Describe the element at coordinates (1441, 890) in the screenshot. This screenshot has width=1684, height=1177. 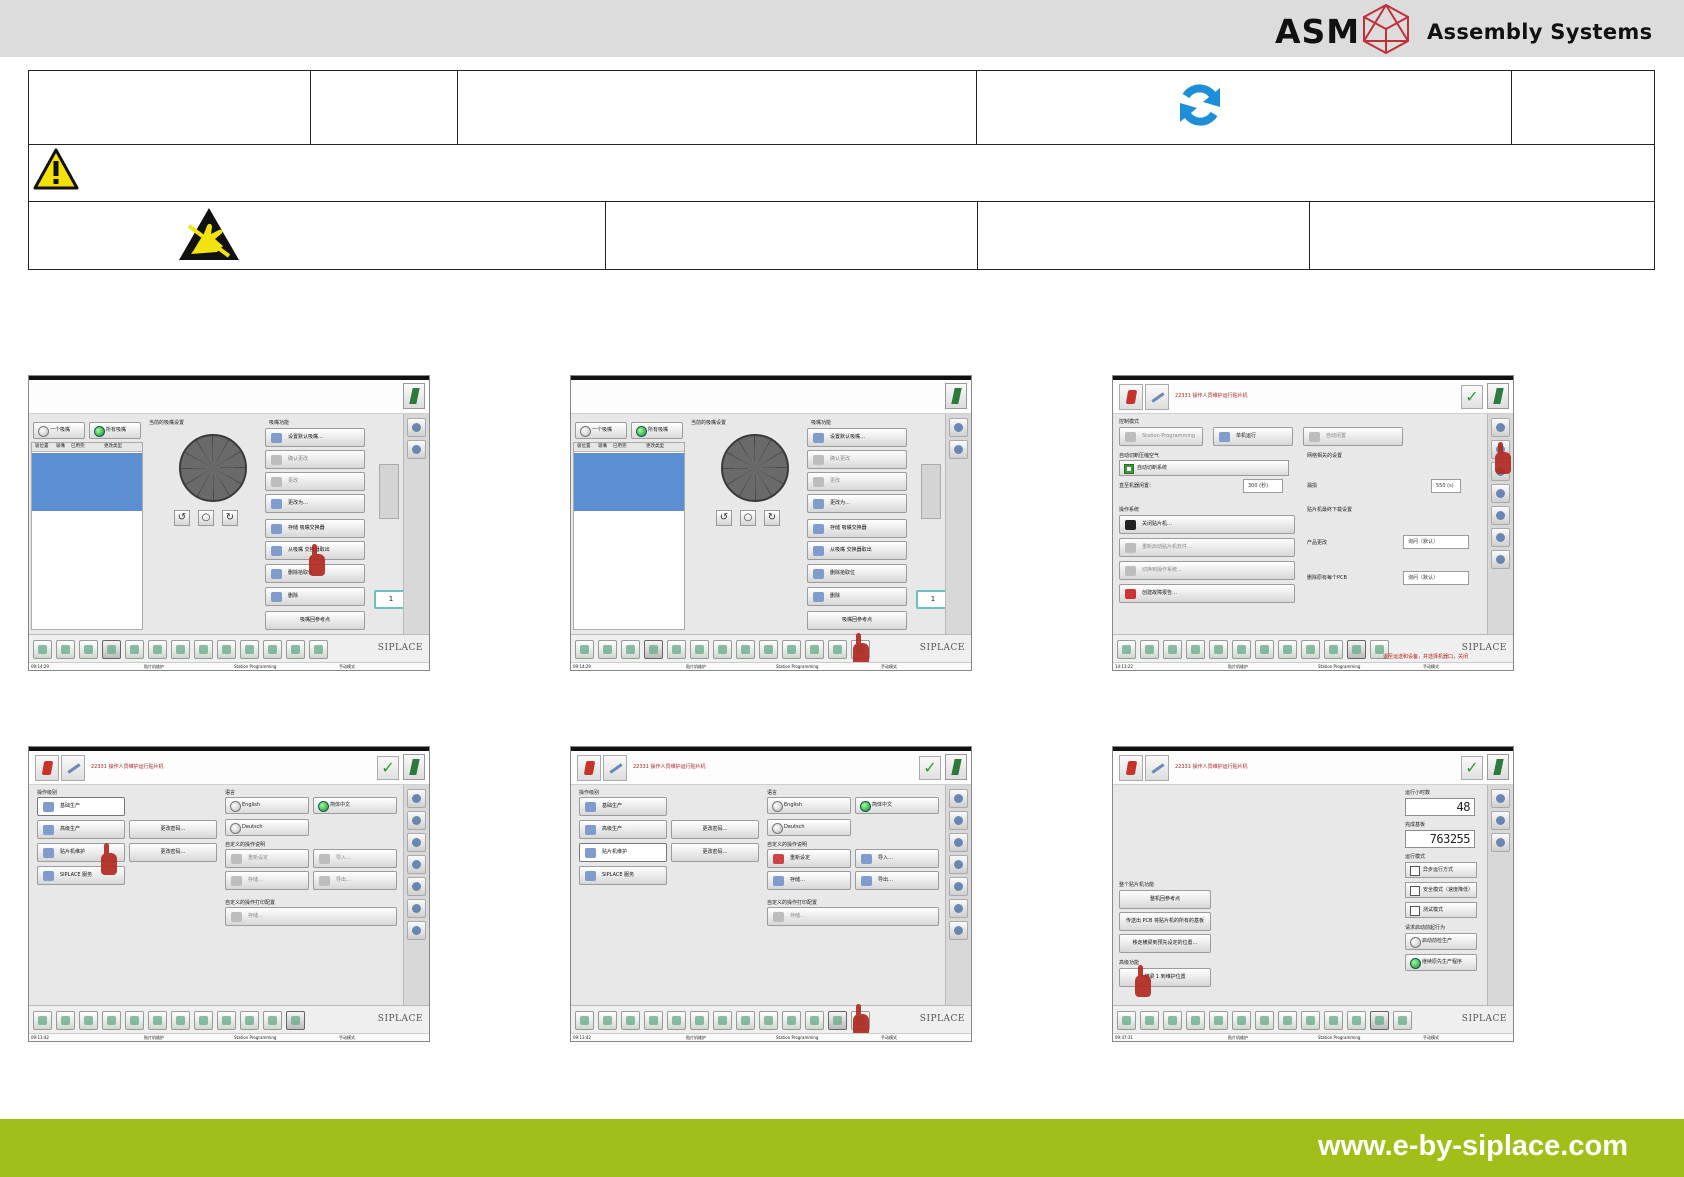
I see `safe-mode-checkbox: 安全模式（速度降低）` at that location.